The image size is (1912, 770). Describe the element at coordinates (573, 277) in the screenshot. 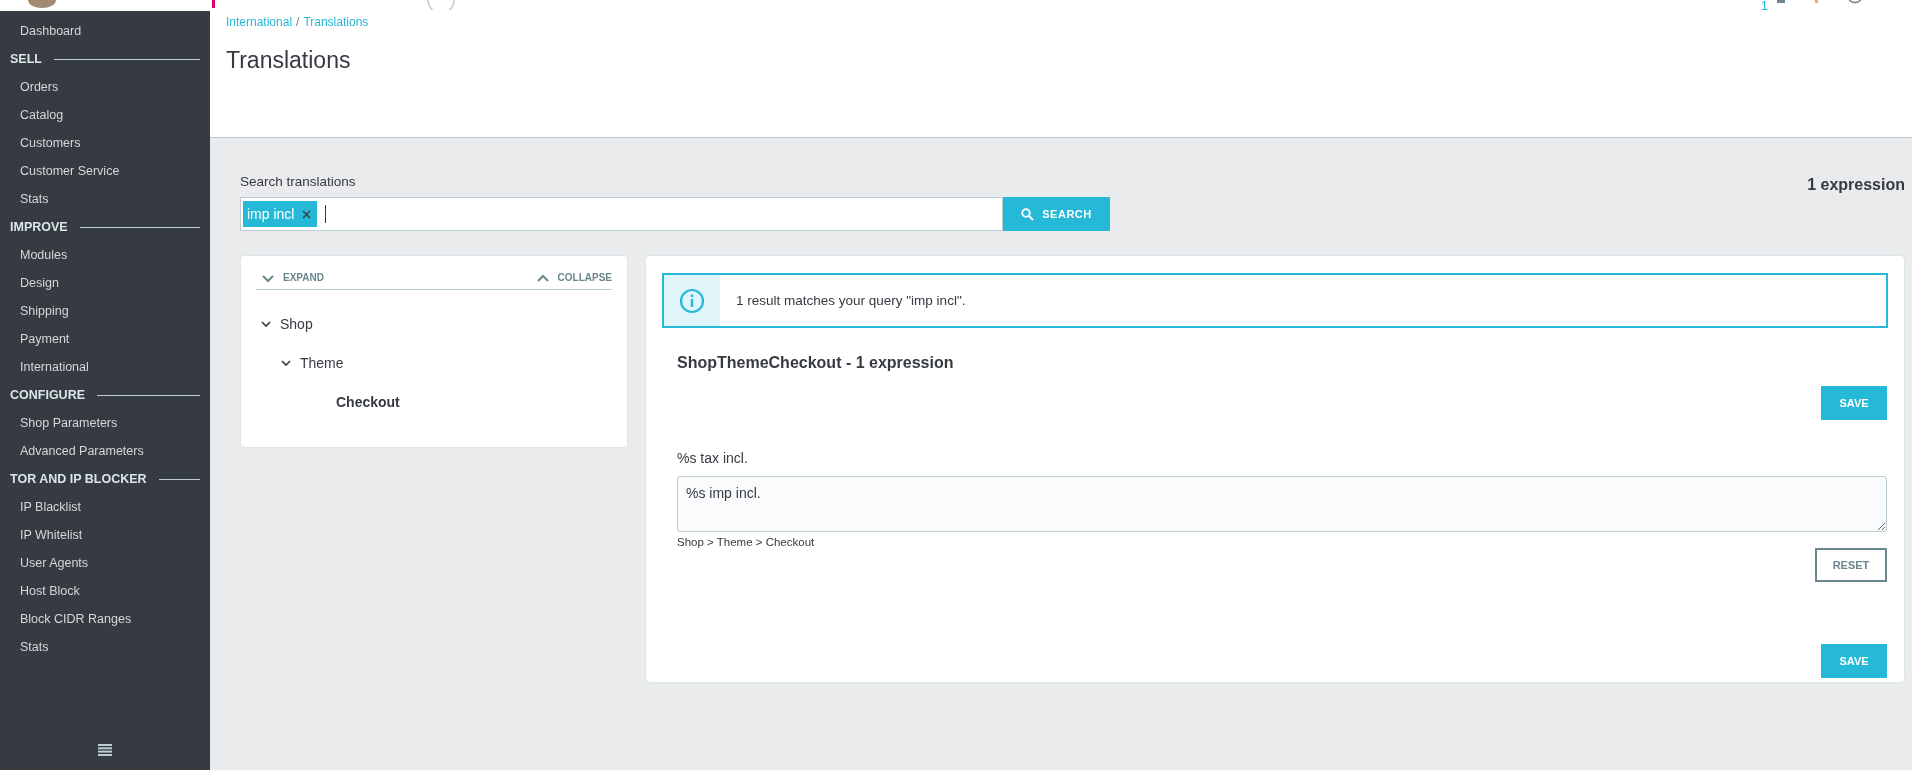

I see `collapse-link: COLLAPSE` at that location.